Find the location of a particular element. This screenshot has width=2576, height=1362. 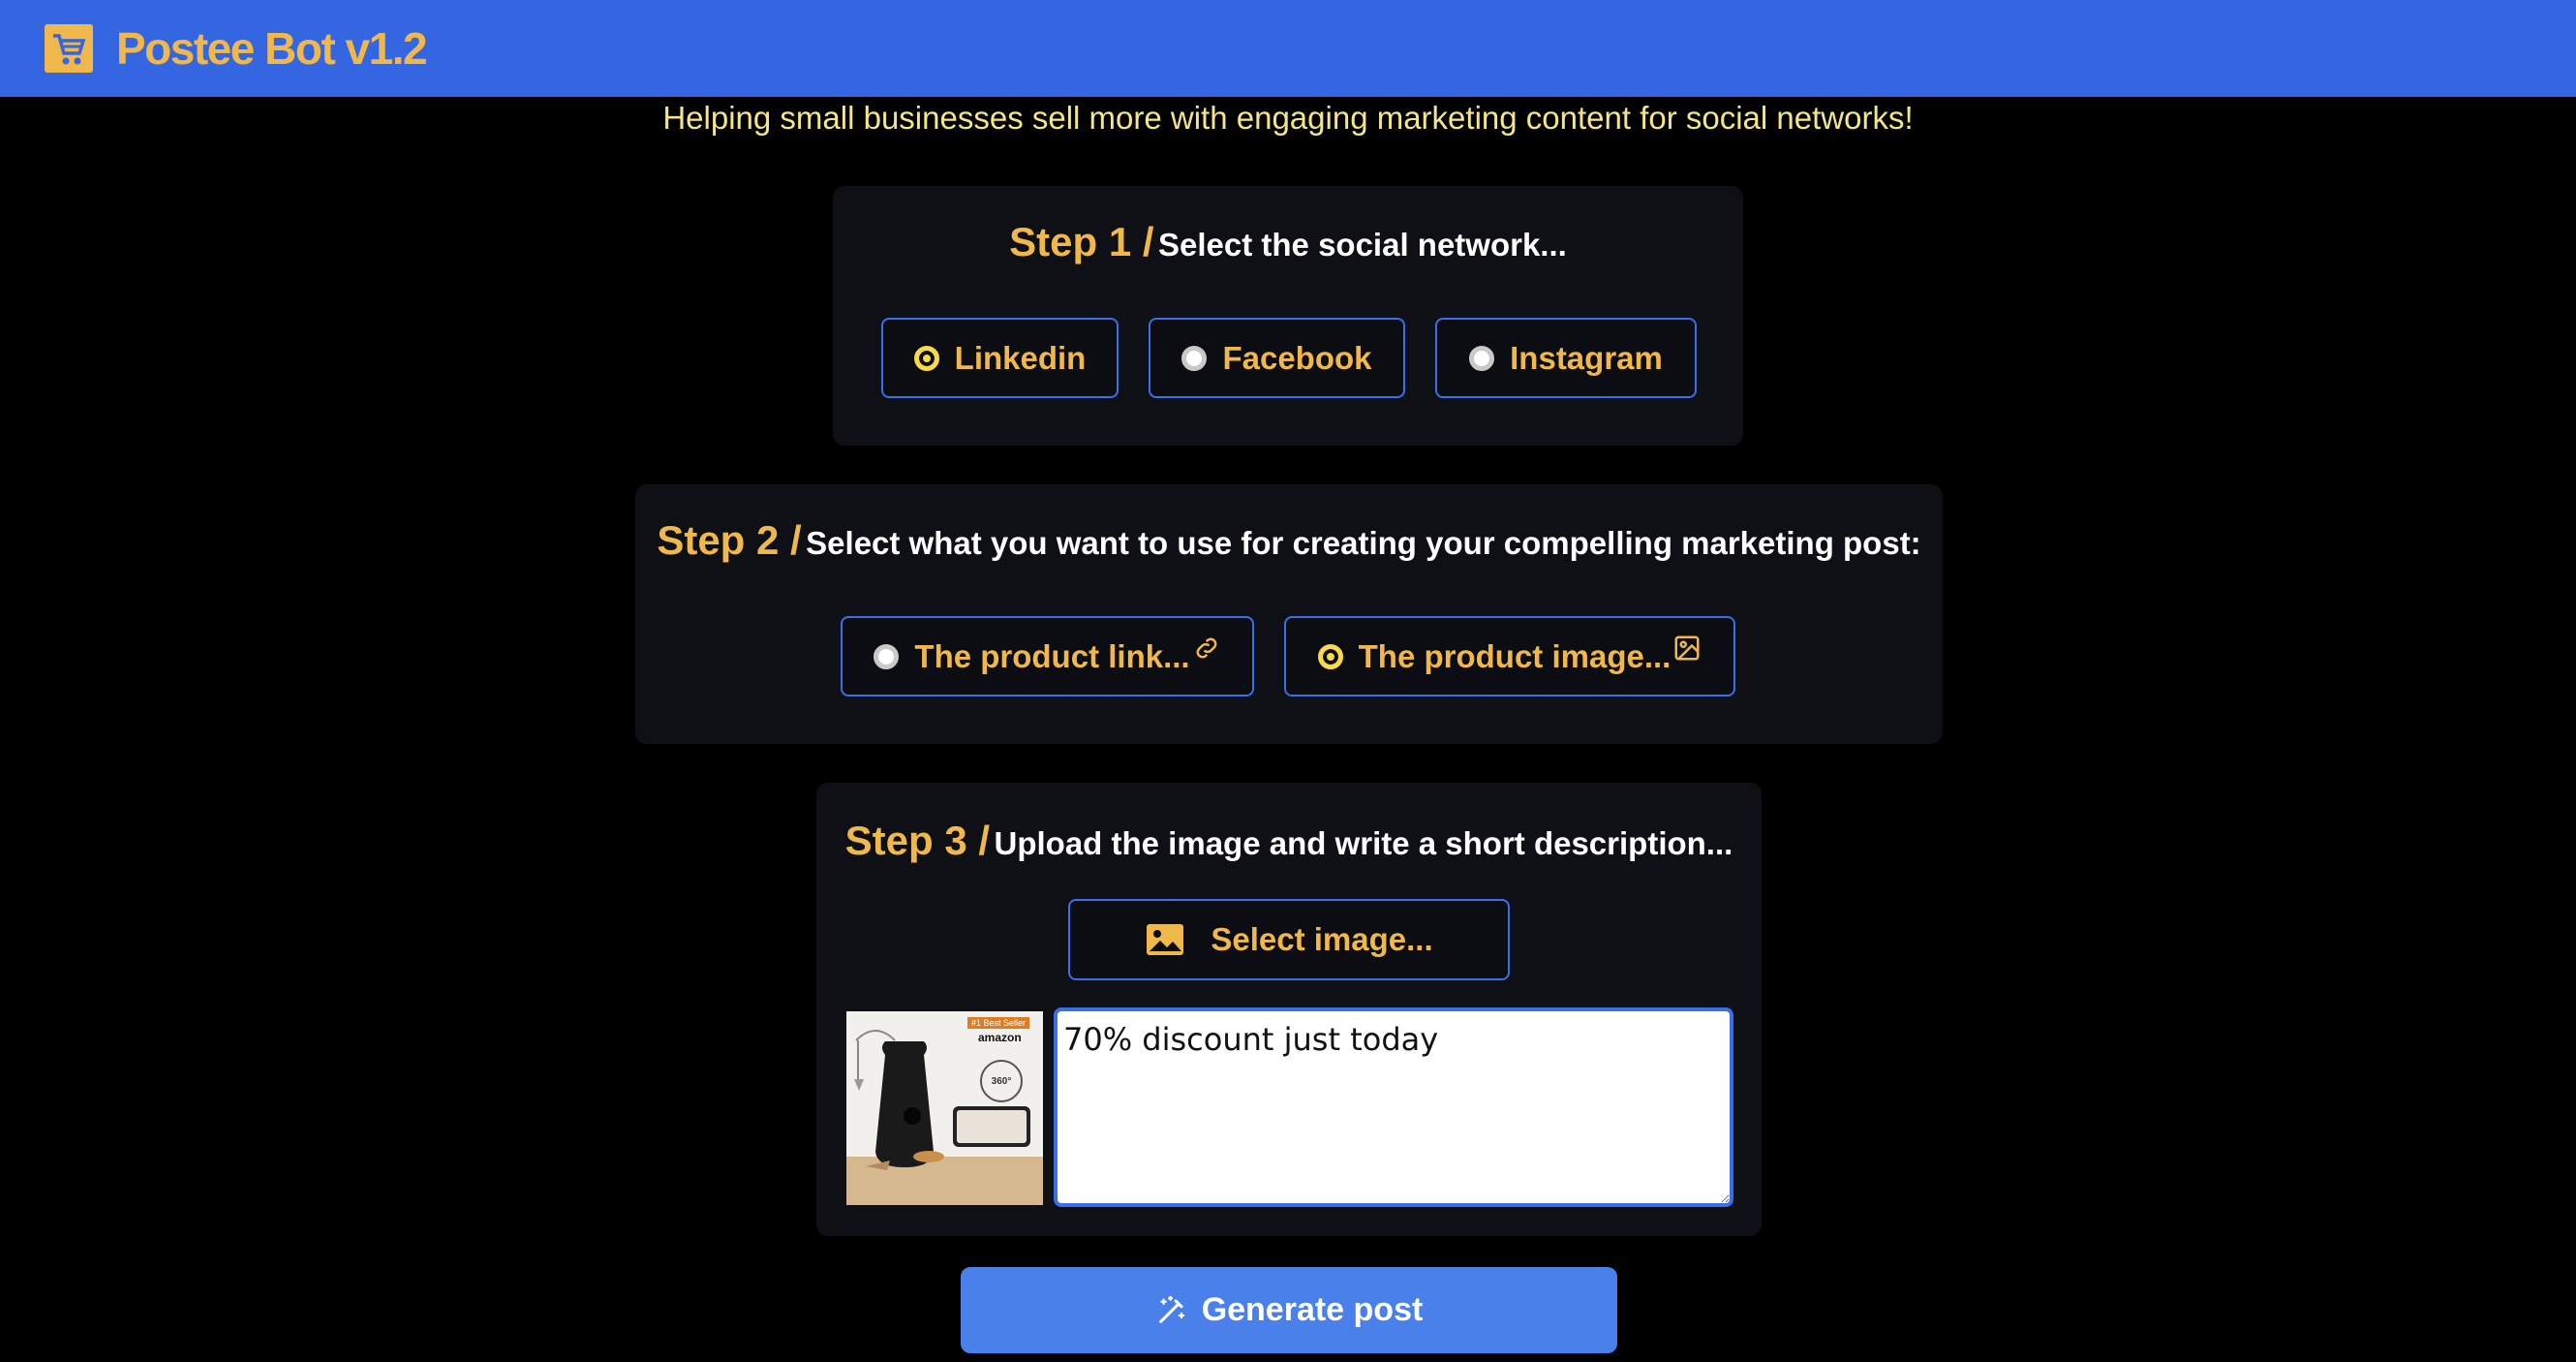

seal-label: 360° is located at coordinates (1001, 1081).